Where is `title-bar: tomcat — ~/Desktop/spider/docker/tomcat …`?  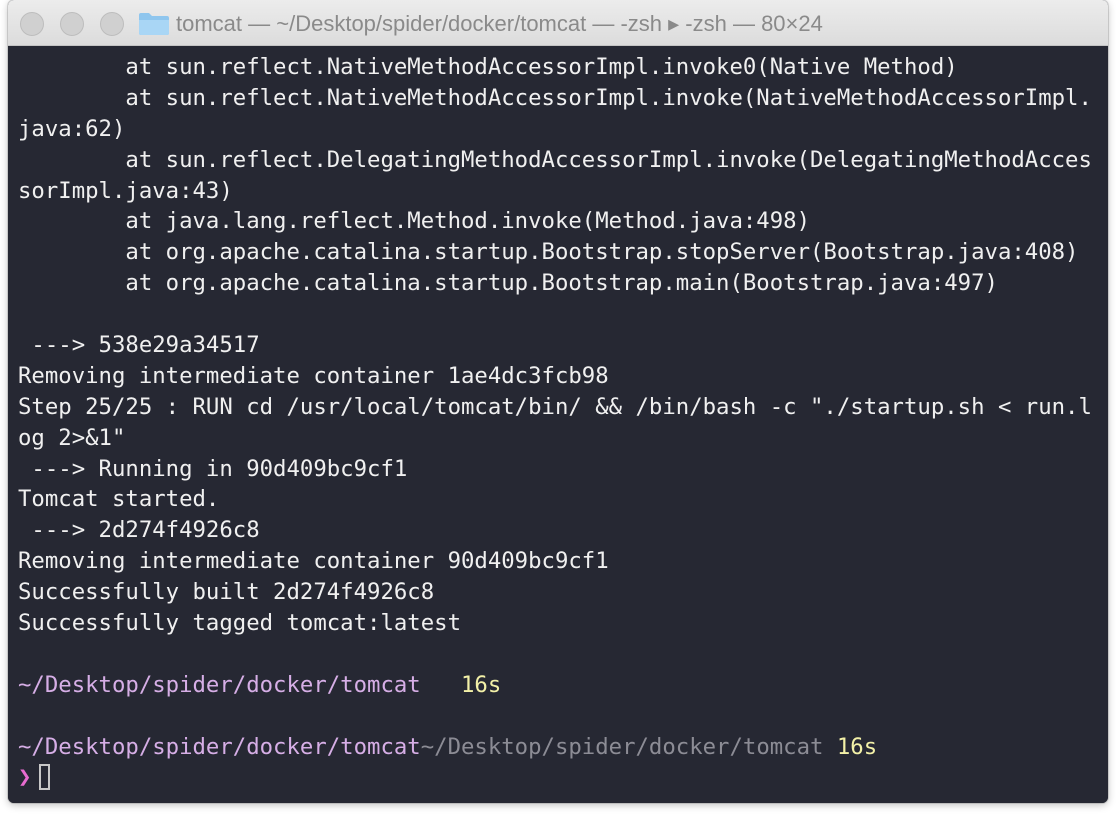 title-bar: tomcat — ~/Desktop/spider/docker/tomcat … is located at coordinates (558, 23).